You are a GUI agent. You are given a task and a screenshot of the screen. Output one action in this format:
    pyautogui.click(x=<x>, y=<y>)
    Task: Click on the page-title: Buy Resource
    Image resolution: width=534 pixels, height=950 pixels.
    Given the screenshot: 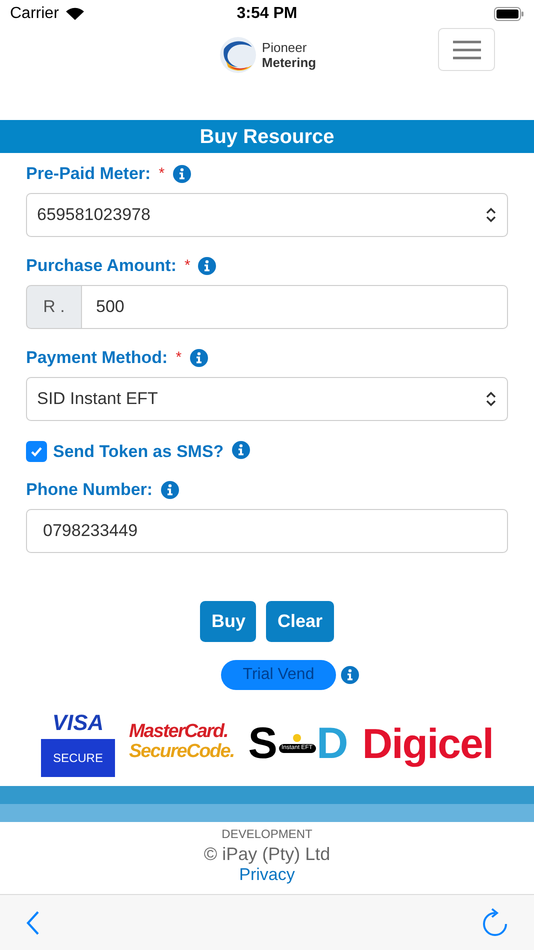 What is the action you would take?
    pyautogui.click(x=267, y=136)
    